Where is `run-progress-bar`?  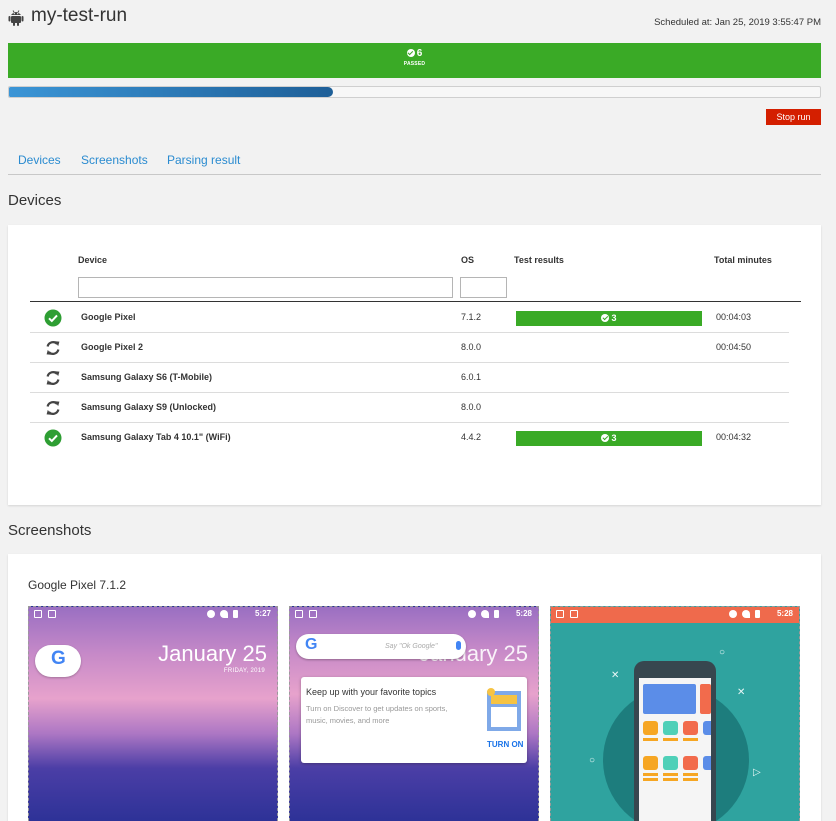 run-progress-bar is located at coordinates (414, 92).